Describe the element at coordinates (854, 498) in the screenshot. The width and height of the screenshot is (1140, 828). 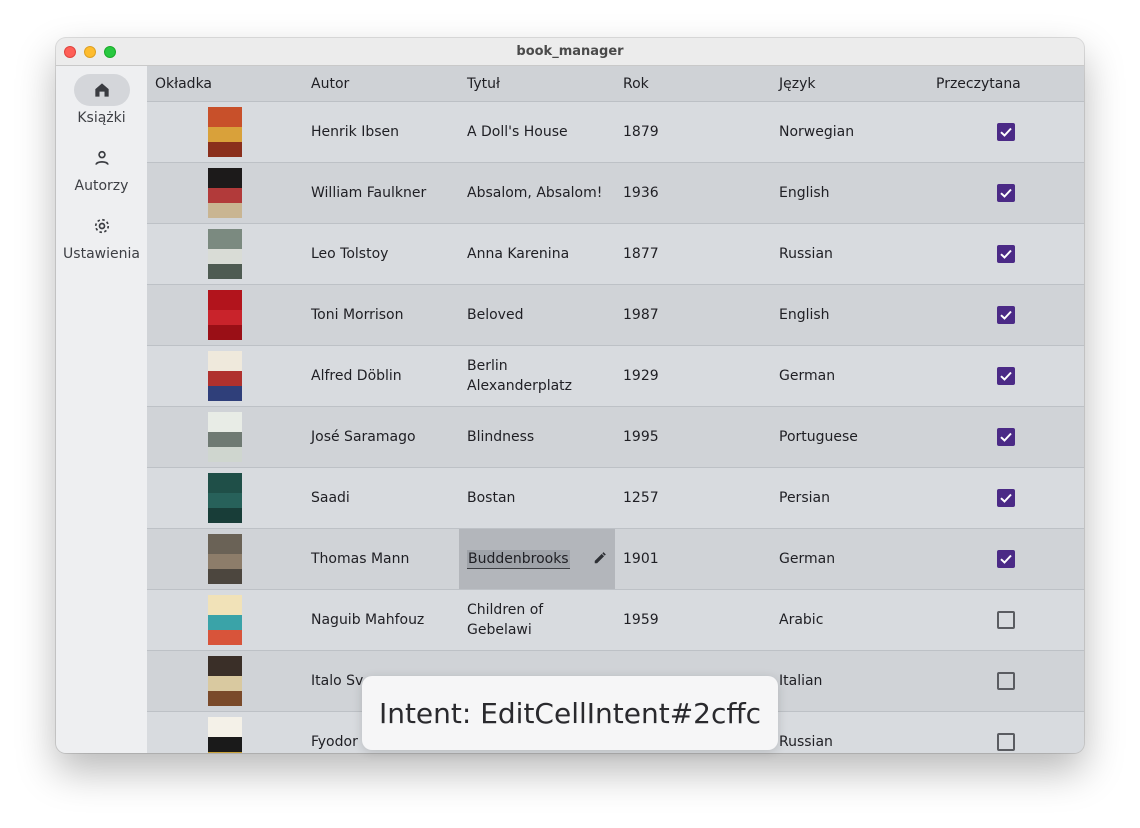
I see `language-cell: Persian` at that location.